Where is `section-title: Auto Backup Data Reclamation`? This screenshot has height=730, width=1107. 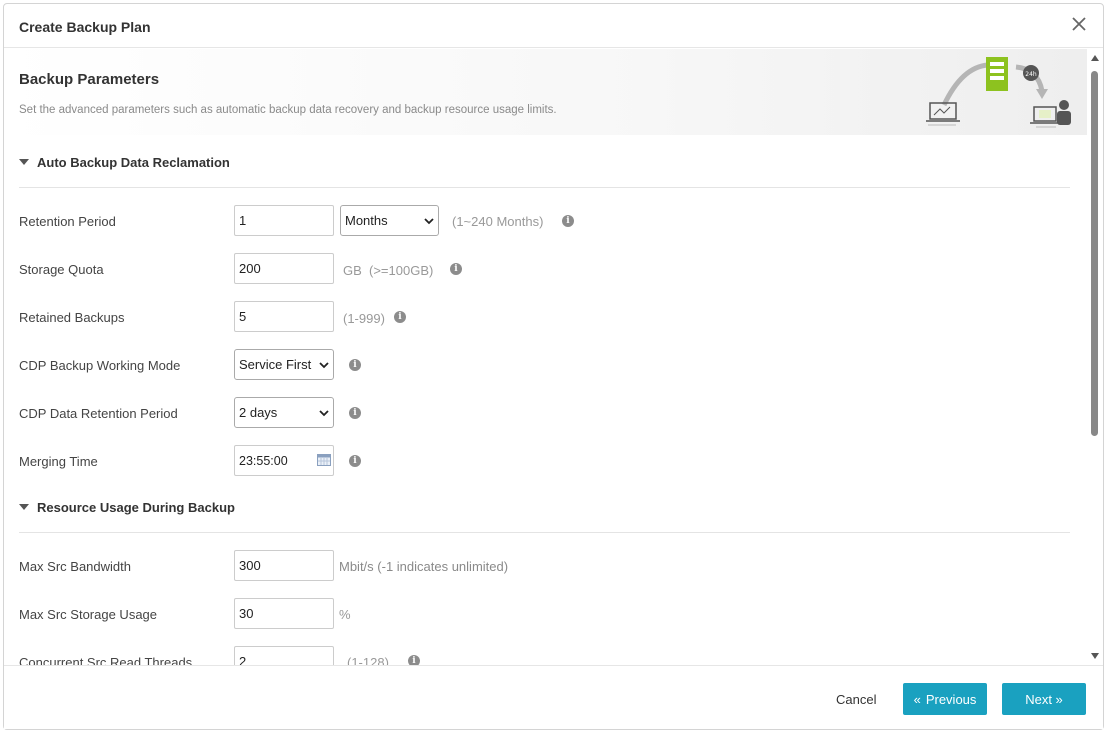
section-title: Auto Backup Data Reclamation is located at coordinates (133, 162).